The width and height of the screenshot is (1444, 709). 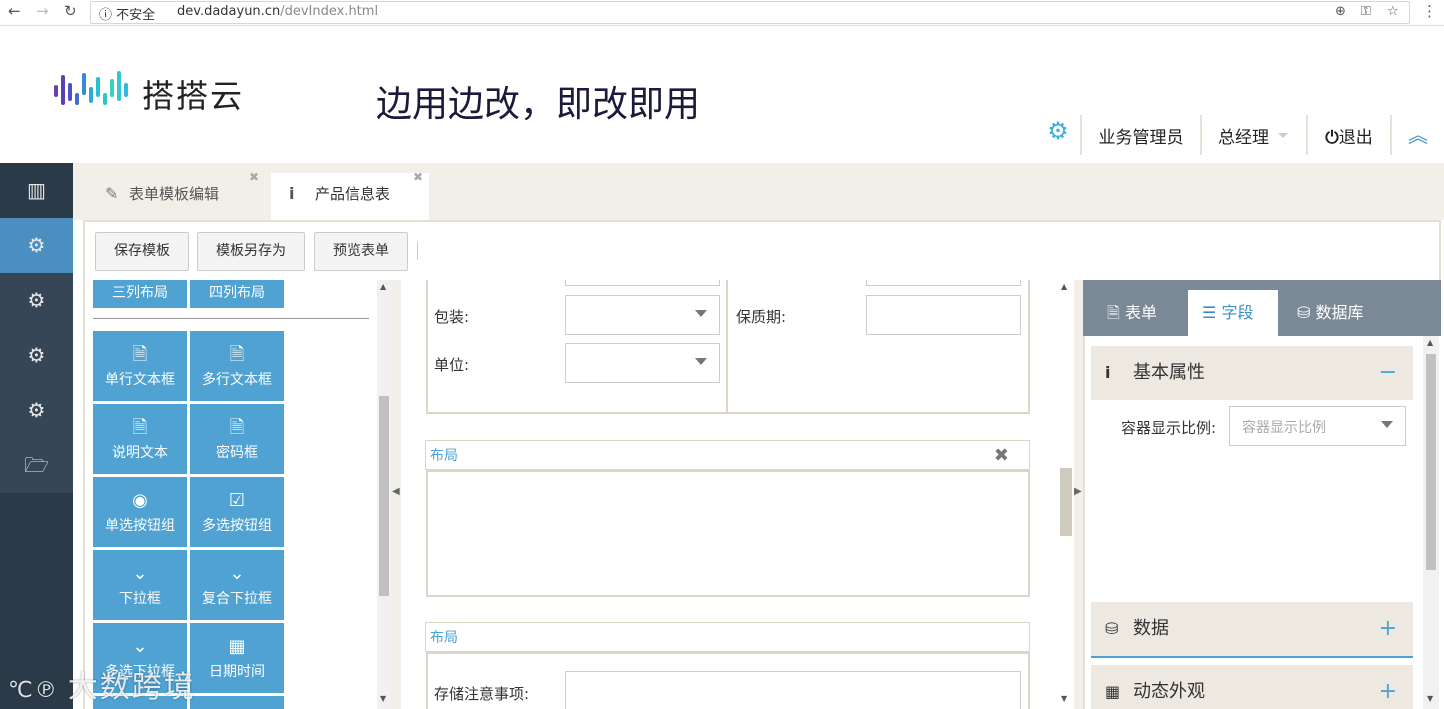 I want to click on key-icon: ⚿, so click(x=1366, y=11).